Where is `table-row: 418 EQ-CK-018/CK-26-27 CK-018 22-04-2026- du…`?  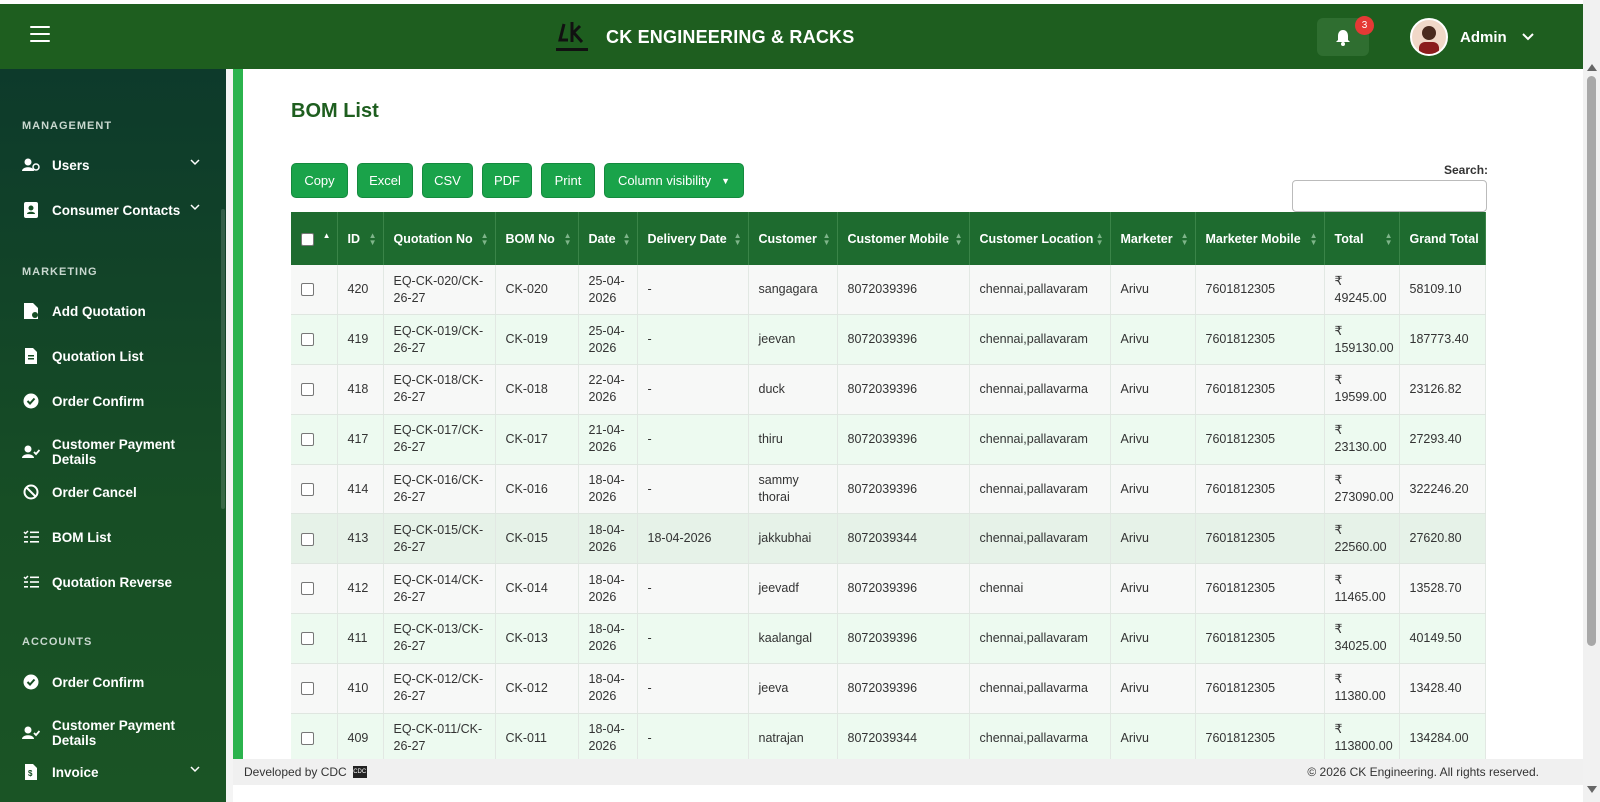 table-row: 418 EQ-CK-018/CK-26-27 CK-018 22-04-2026- du… is located at coordinates (888, 389).